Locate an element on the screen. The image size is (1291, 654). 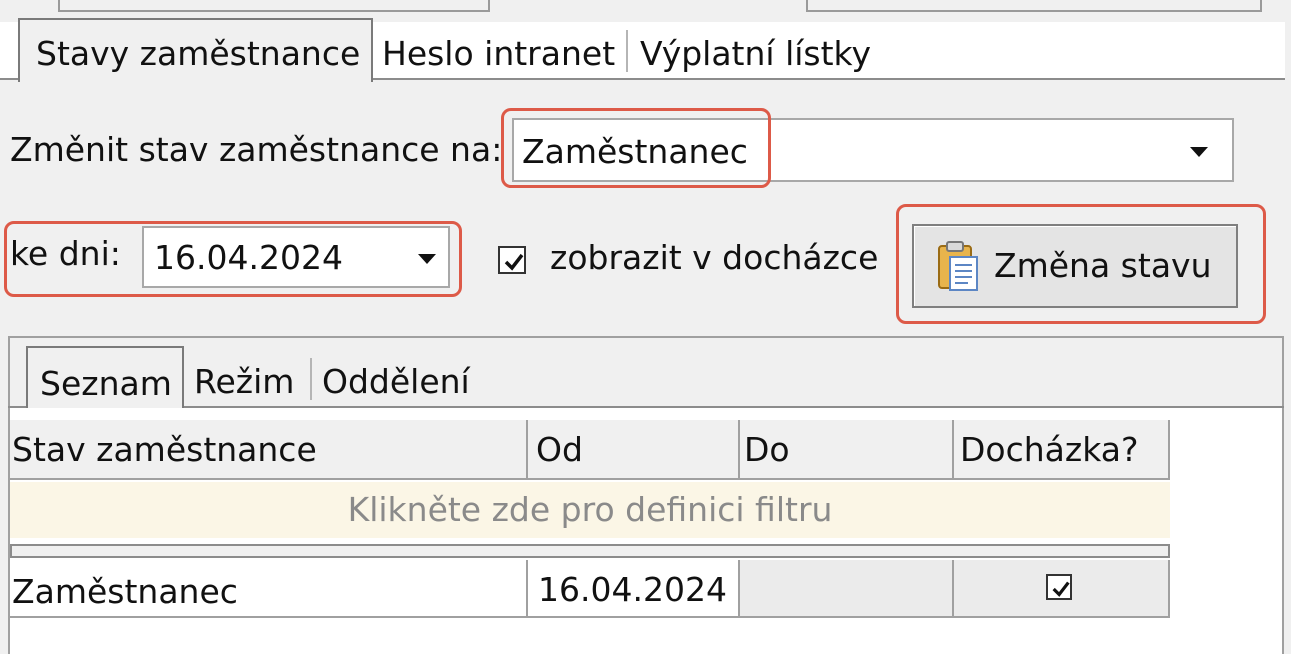
show-attendance-checkbox is located at coordinates (512, 260).